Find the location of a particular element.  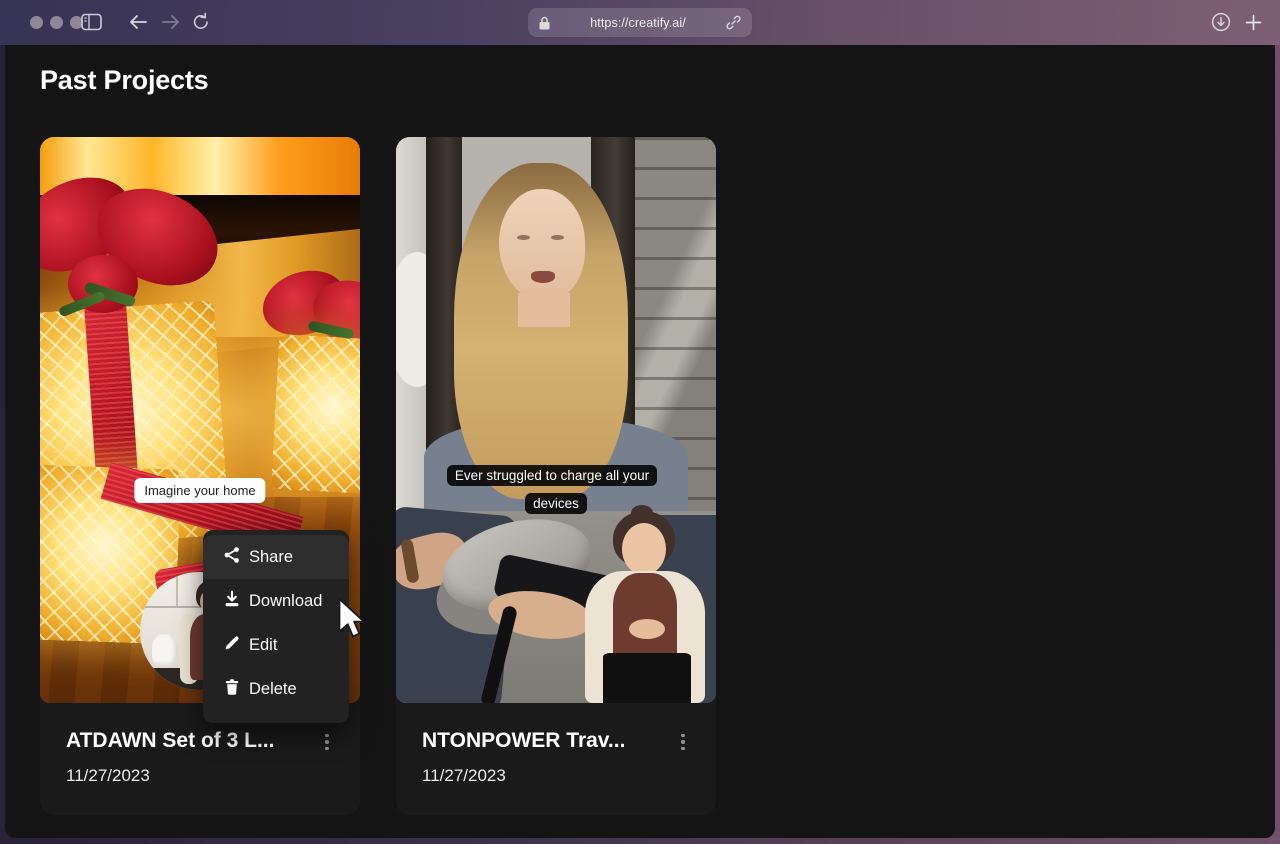

reload-icon is located at coordinates (201, 22).